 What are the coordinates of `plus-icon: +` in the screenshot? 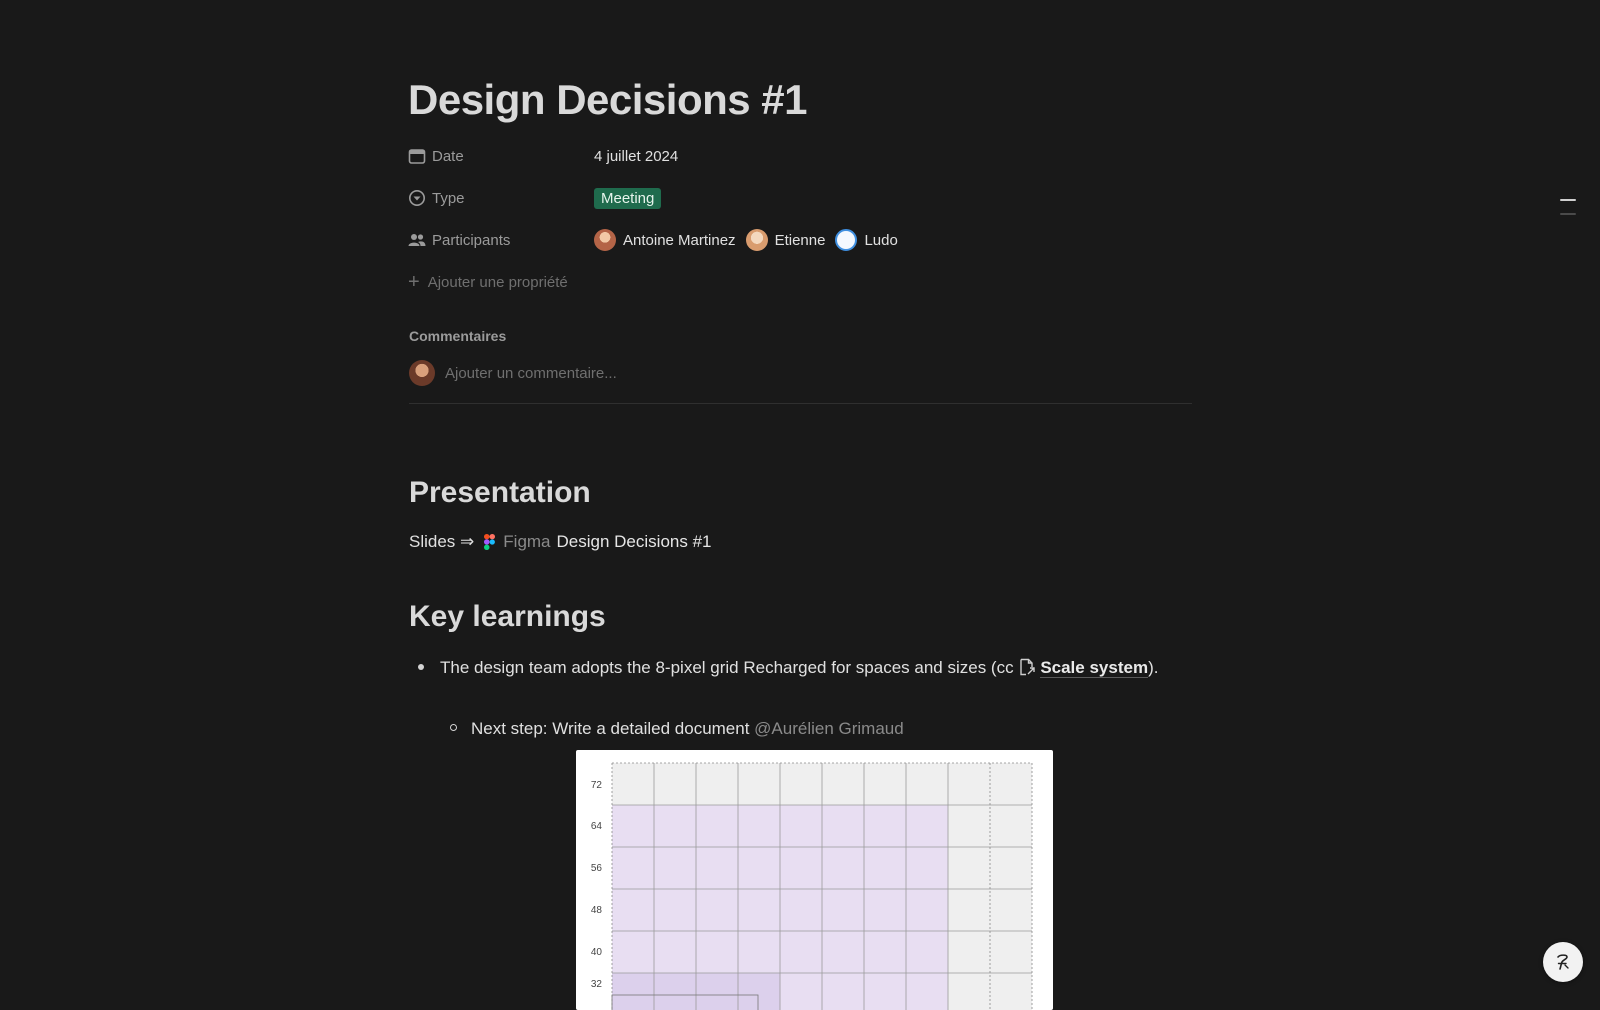 It's located at (414, 282).